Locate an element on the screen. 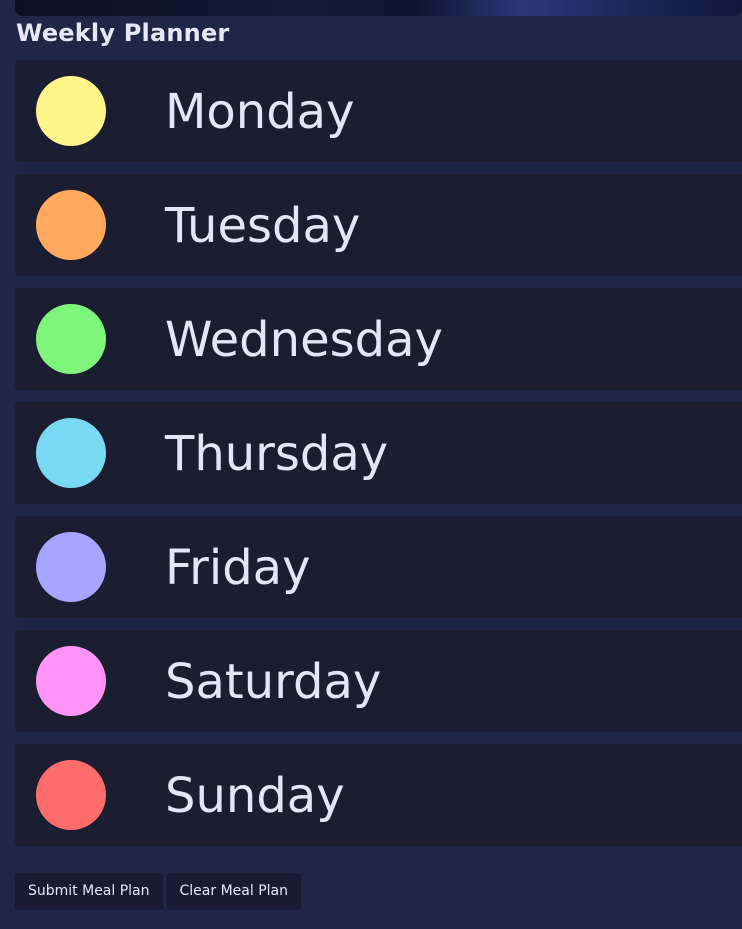  day-row-saturday: Saturday is located at coordinates (378, 681).